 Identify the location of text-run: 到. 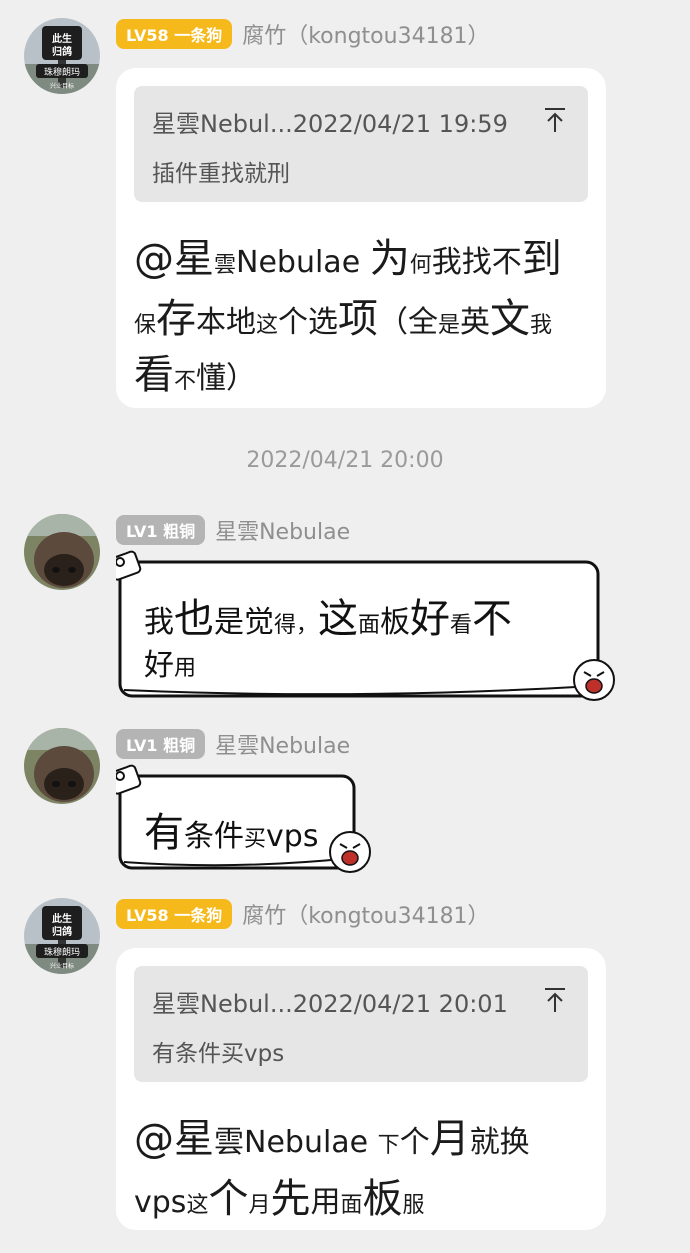
(541, 259).